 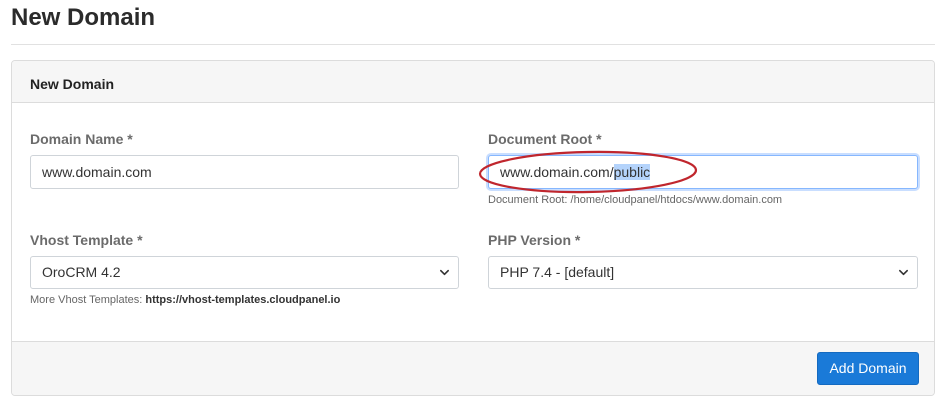 I want to click on php-version-label: PHP Version *, so click(x=534, y=240).